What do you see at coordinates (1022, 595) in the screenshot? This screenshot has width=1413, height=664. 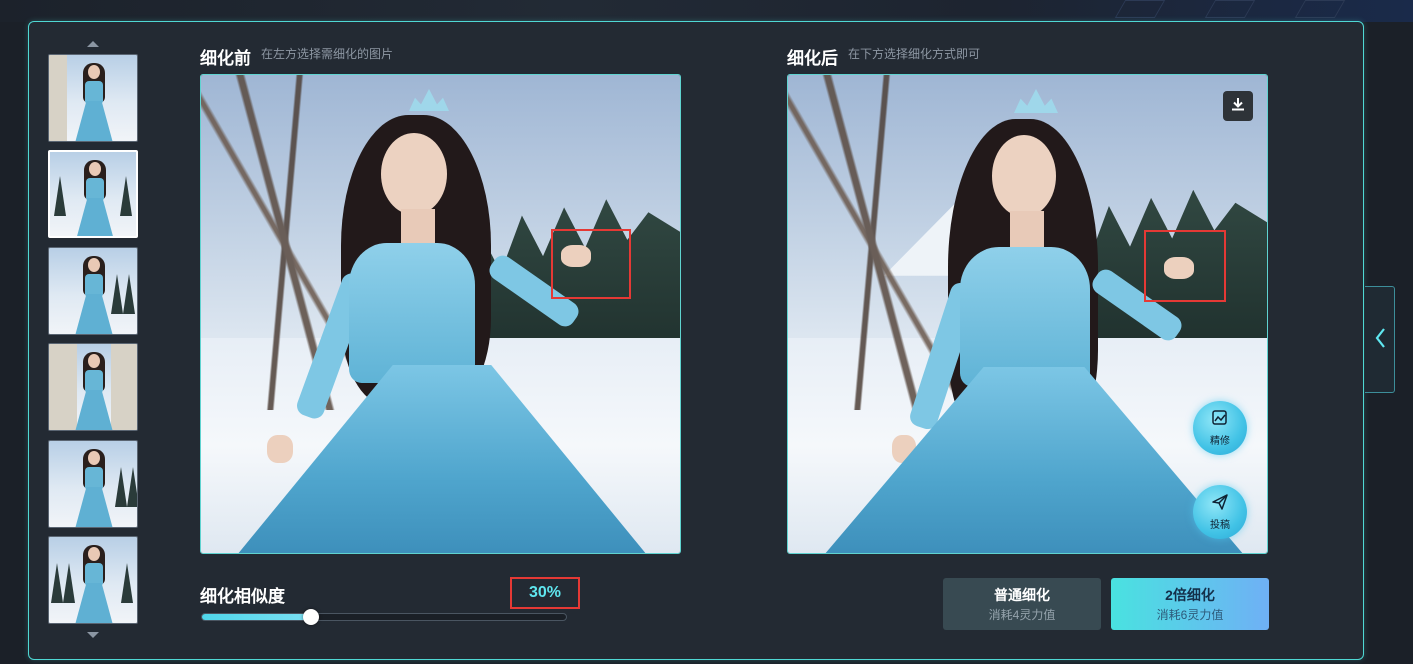 I see `normal-refine-label: 普通细化` at bounding box center [1022, 595].